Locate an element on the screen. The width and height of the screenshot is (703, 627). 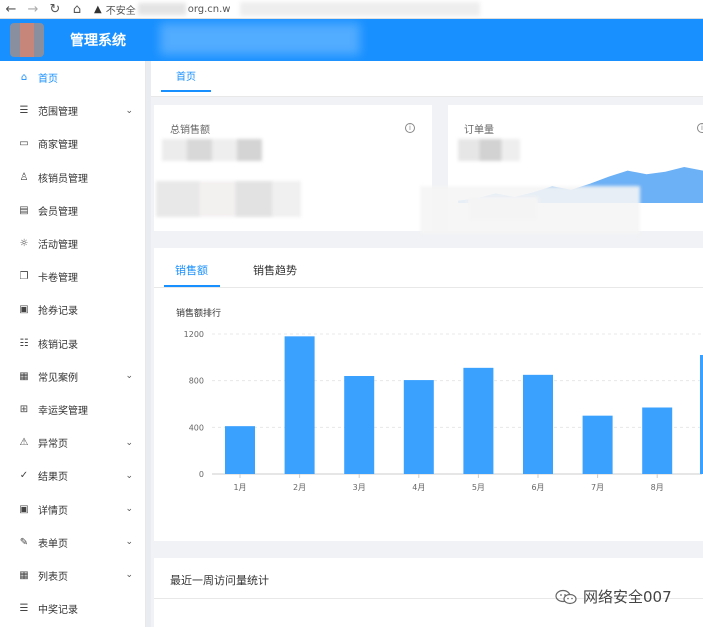
sidebar-item-label: 结果页 is located at coordinates (53, 478).